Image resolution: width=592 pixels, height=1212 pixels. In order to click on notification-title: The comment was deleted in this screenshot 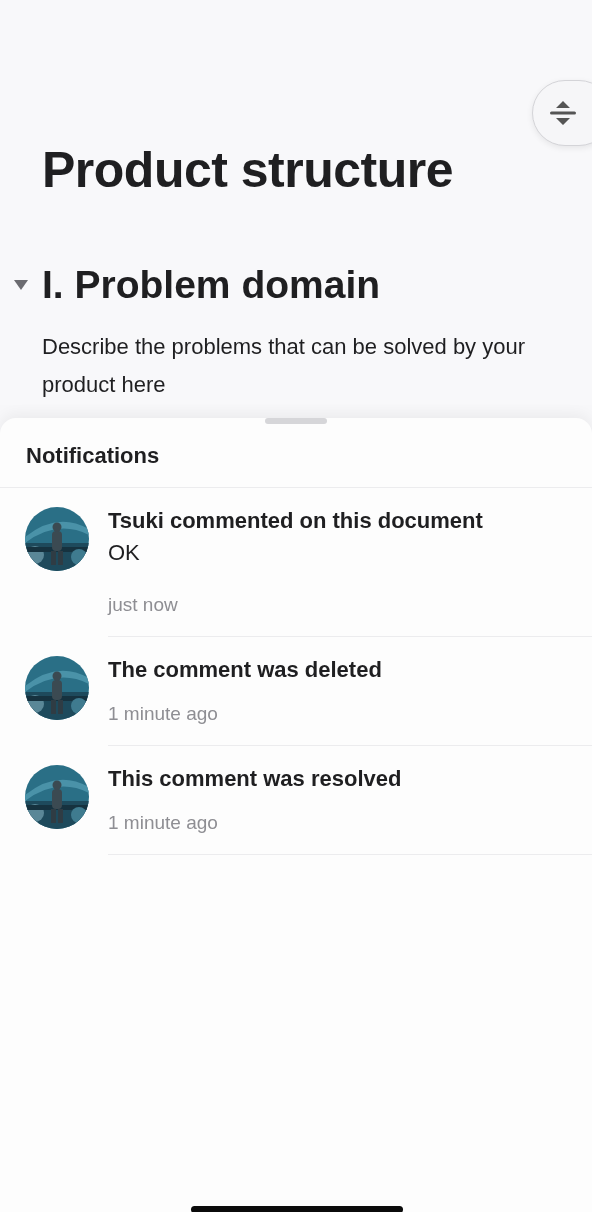, I will do `click(245, 670)`.